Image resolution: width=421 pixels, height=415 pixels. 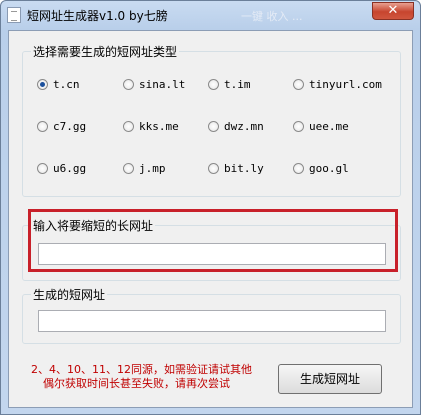 I want to click on close-button: ✕, so click(x=393, y=11).